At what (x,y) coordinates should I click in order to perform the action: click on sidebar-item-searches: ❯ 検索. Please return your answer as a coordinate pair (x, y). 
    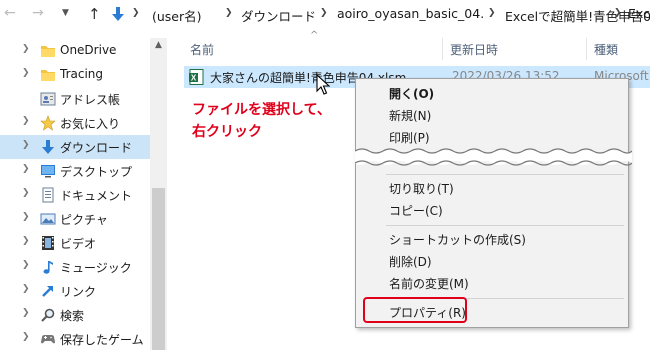
    Looking at the image, I should click on (75, 315).